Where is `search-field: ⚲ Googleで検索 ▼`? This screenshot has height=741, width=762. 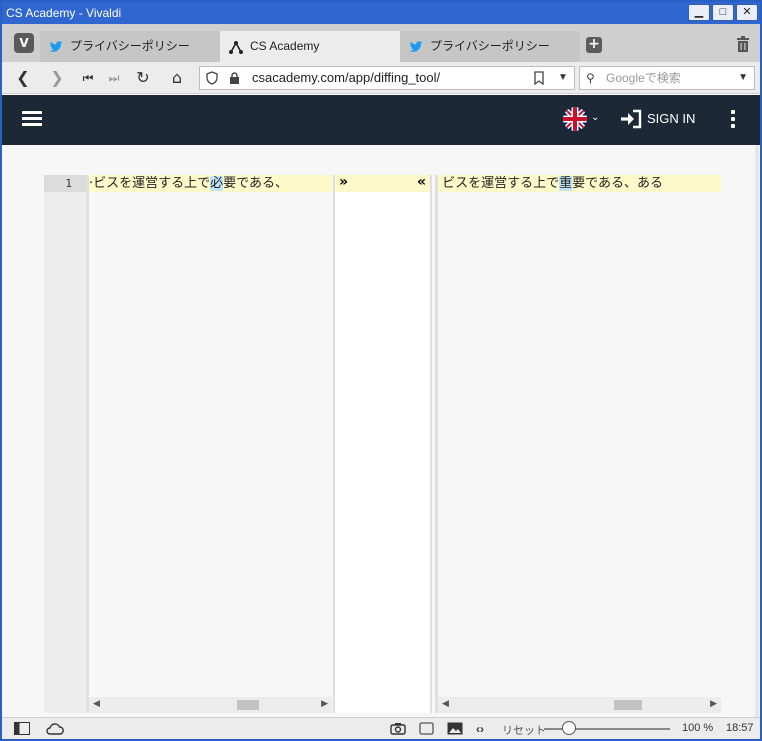
search-field: ⚲ Googleで検索 ▼ is located at coordinates (667, 78).